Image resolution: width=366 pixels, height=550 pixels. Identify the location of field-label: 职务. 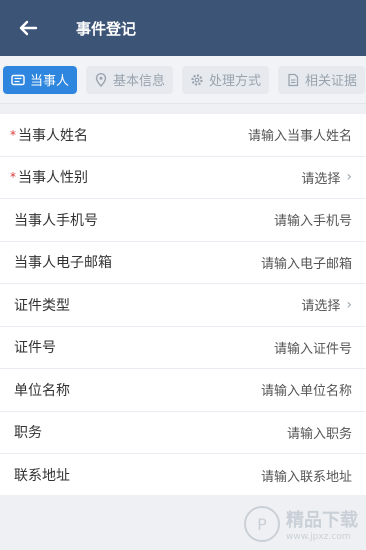
(28, 433).